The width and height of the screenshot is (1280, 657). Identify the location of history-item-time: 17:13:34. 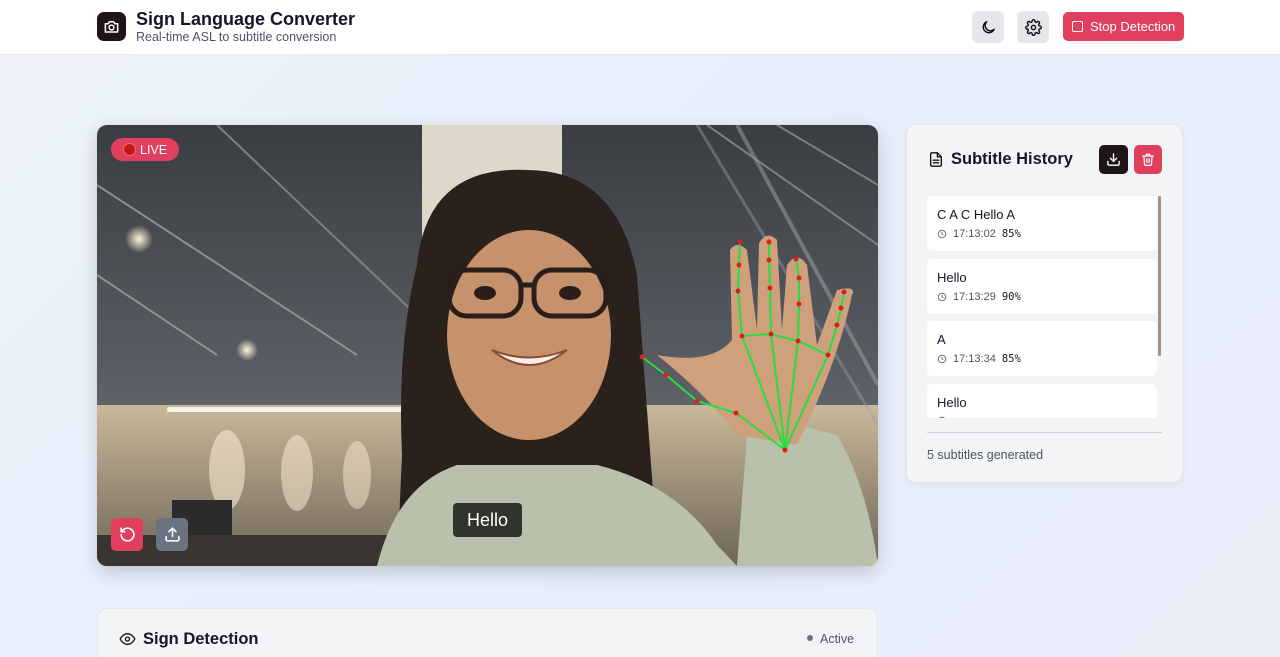
(974, 359).